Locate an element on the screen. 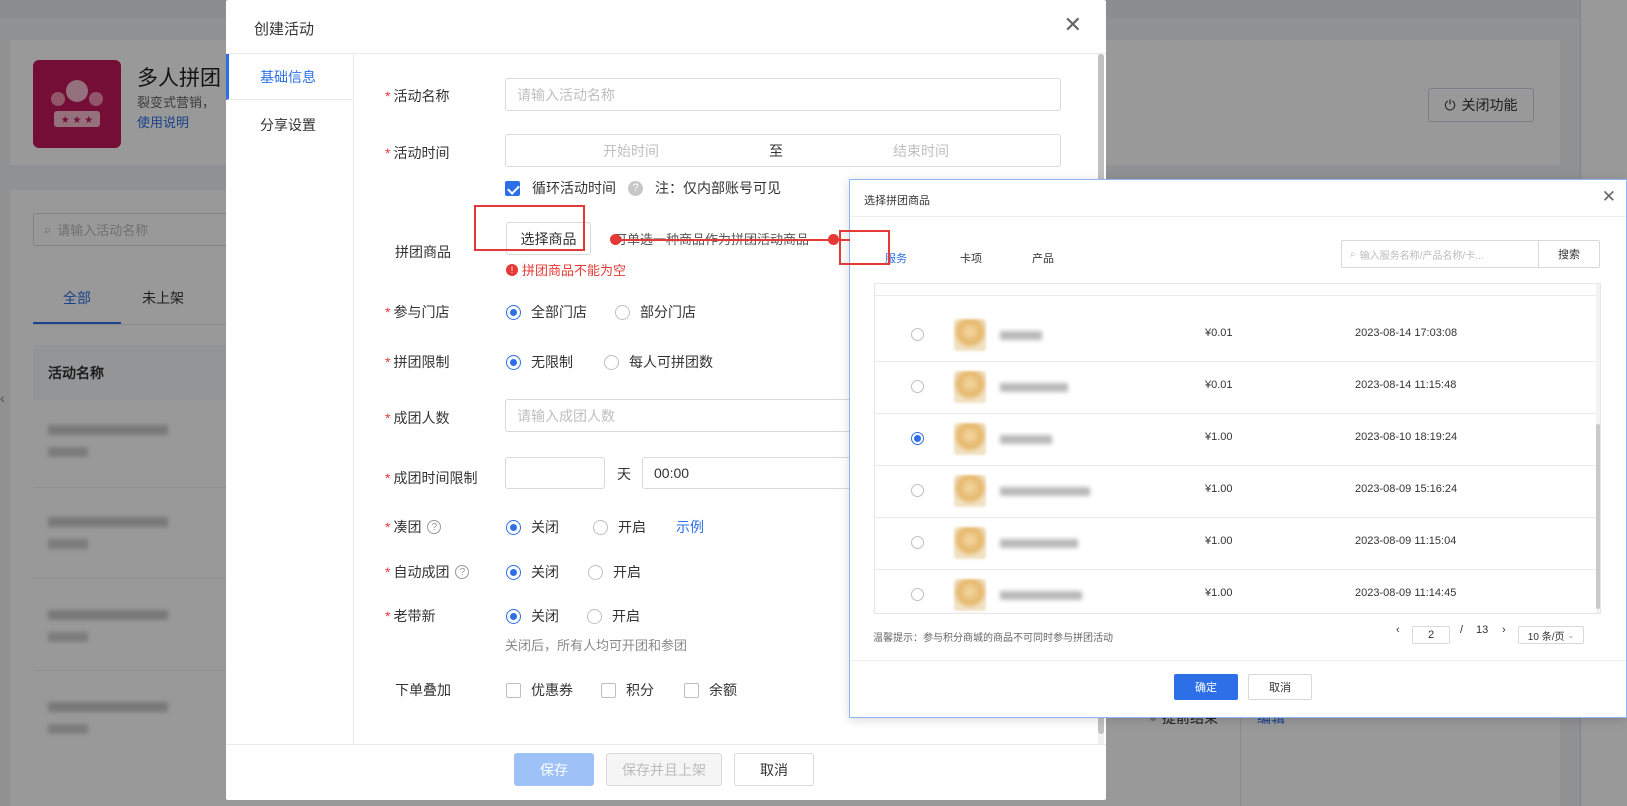 The image size is (1627, 806). limit-option-per-person: 每人可拼团数 is located at coordinates (658, 362).